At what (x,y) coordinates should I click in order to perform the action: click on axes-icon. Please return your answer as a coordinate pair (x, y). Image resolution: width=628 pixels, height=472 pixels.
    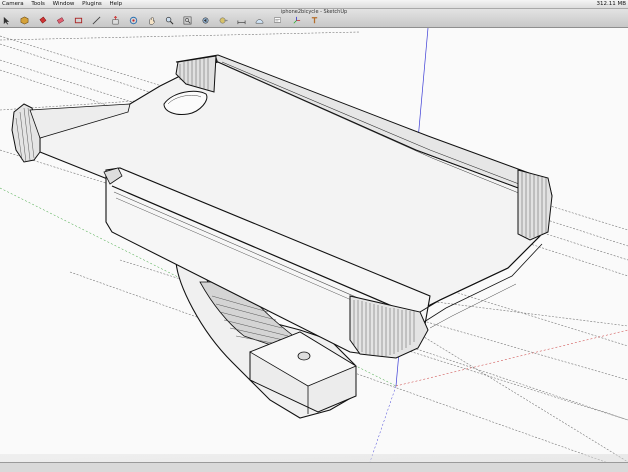
    Looking at the image, I should click on (296, 20).